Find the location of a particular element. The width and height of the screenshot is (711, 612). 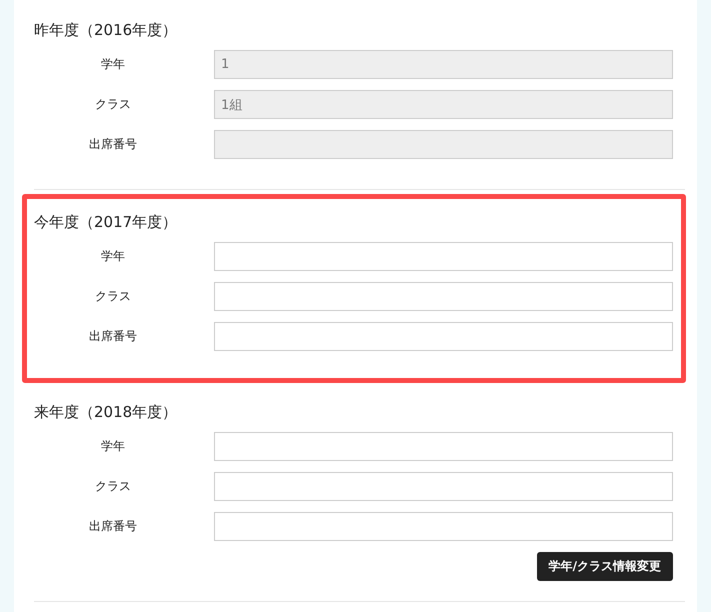

section-title: 来年度（2018年度） is located at coordinates (106, 412).